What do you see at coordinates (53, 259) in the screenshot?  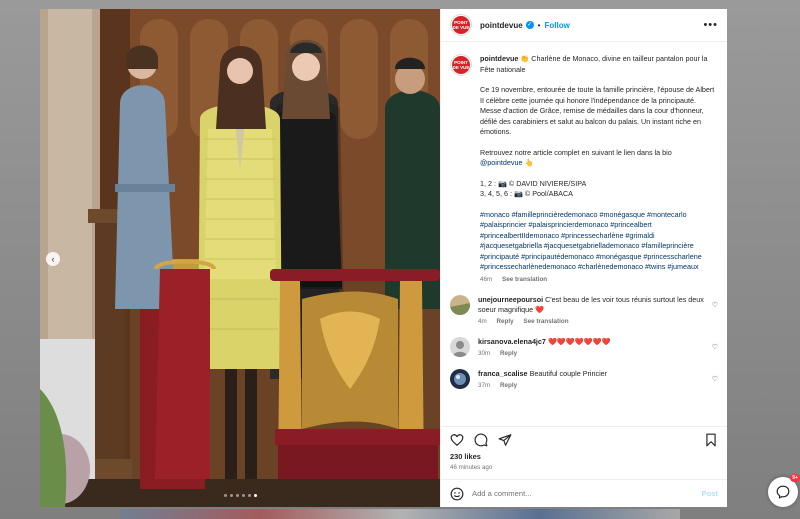 I see `previous-photo-button: ‹` at bounding box center [53, 259].